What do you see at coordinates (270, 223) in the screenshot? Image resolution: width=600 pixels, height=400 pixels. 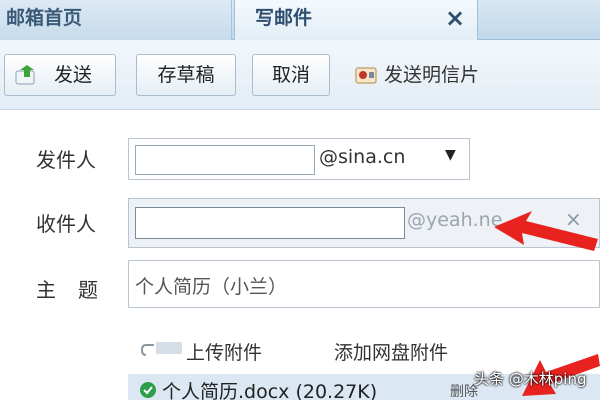 I see `to-address-input` at bounding box center [270, 223].